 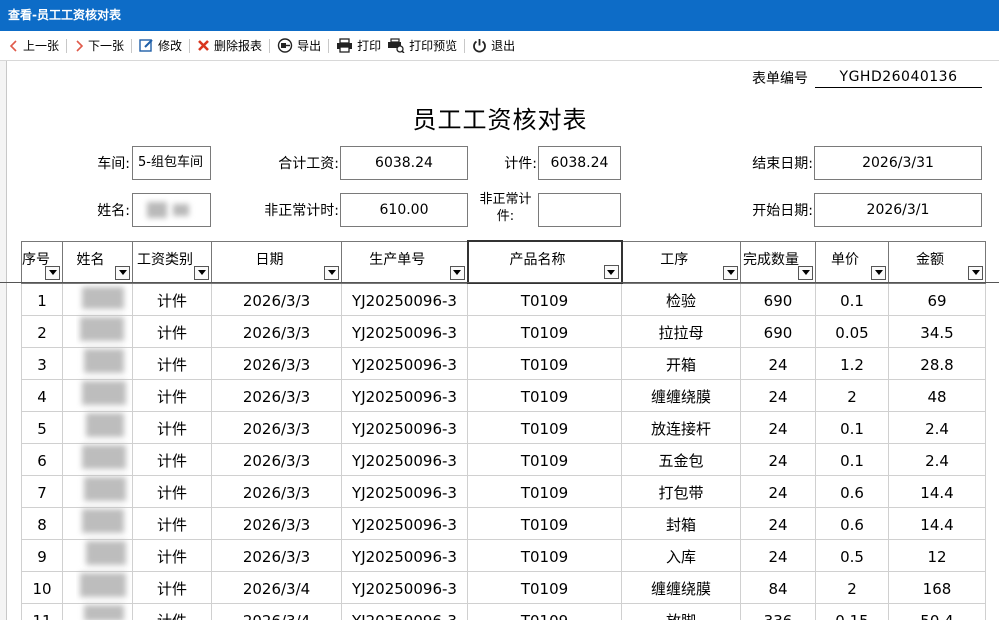 What do you see at coordinates (681, 459) in the screenshot?
I see `table-cell: 五金包` at bounding box center [681, 459].